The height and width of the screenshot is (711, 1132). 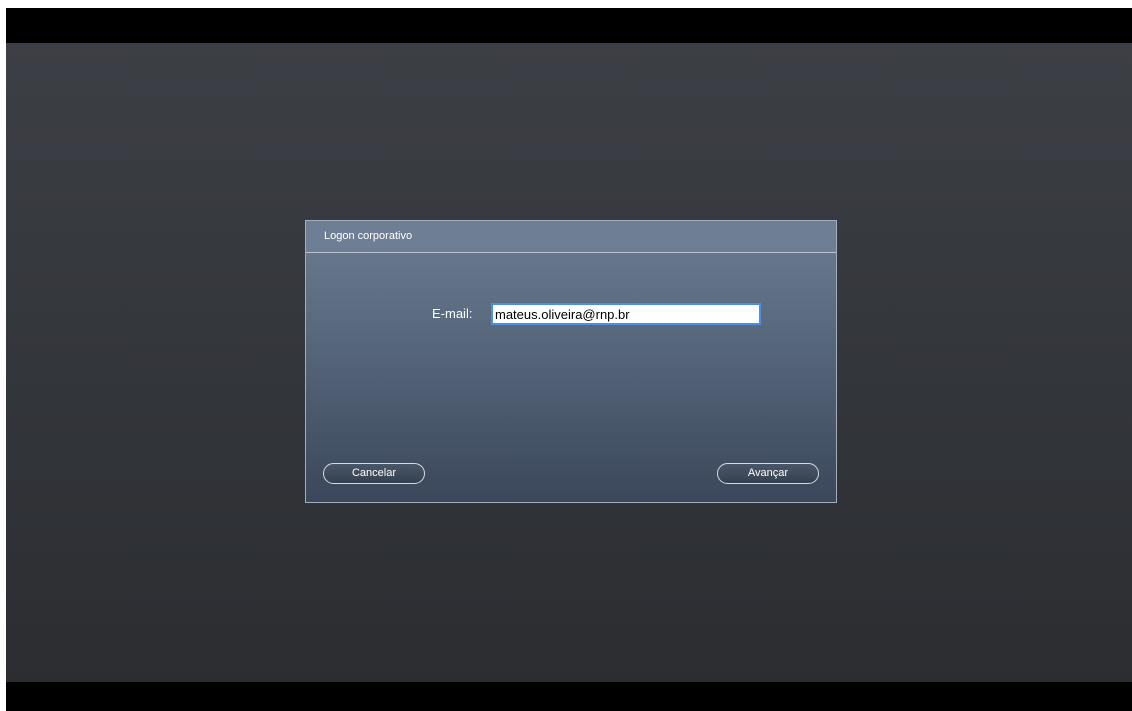 I want to click on dialog-title: Logon corporativo, so click(x=368, y=236).